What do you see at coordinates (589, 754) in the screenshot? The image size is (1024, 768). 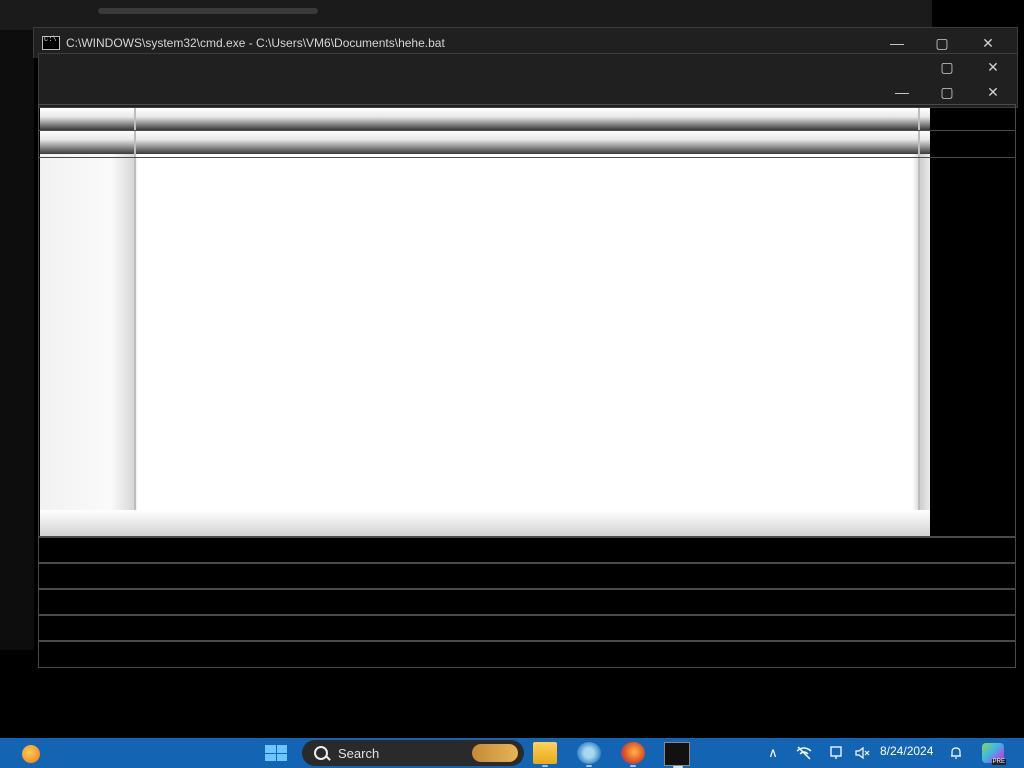 I see `gear-icon` at bounding box center [589, 754].